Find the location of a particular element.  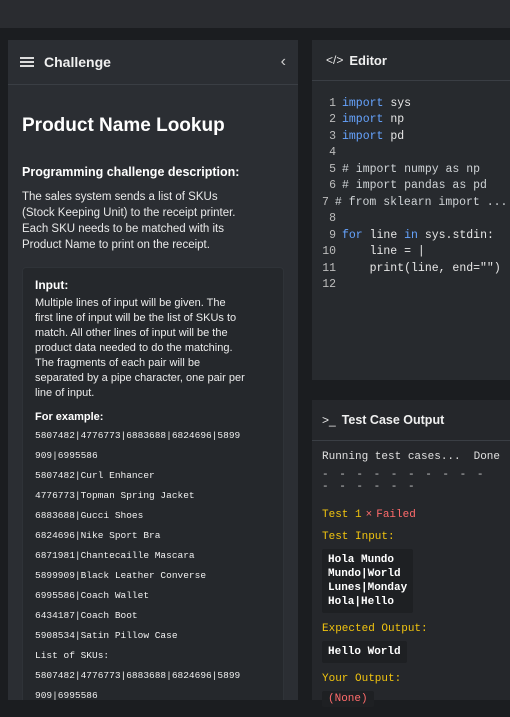

example-title: For example: is located at coordinates (69, 417).